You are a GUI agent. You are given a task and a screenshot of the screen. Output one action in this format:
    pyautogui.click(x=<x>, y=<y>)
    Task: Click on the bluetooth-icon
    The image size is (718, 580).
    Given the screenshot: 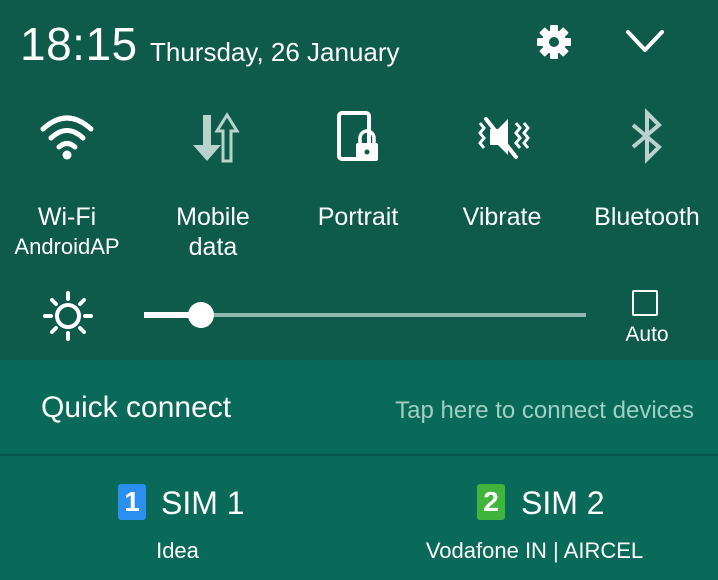 What is the action you would take?
    pyautogui.click(x=646, y=136)
    